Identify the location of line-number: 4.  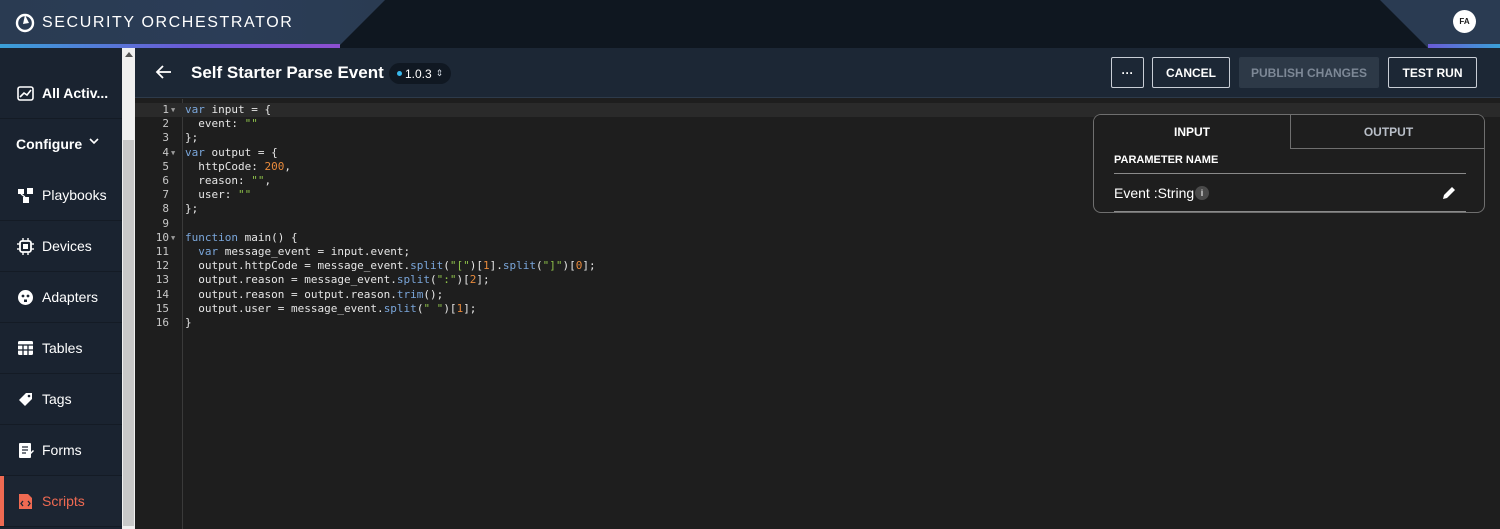
(165, 152).